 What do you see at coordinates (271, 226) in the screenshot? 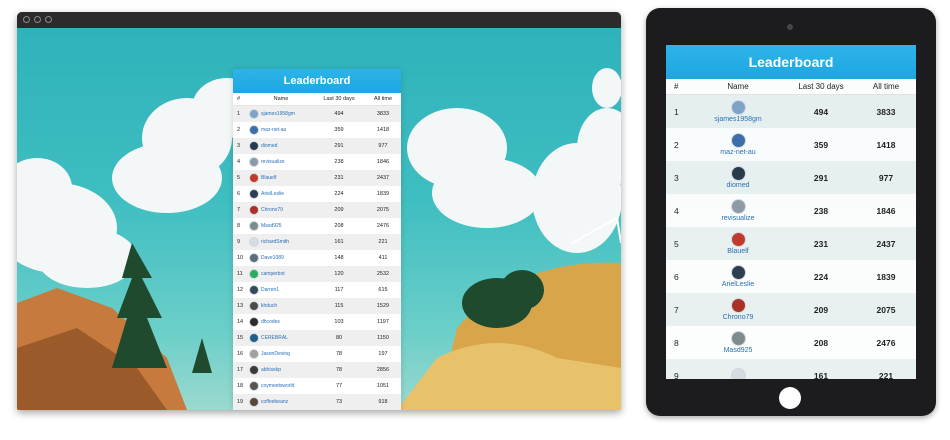
I see `username-link: Masd925` at bounding box center [271, 226].